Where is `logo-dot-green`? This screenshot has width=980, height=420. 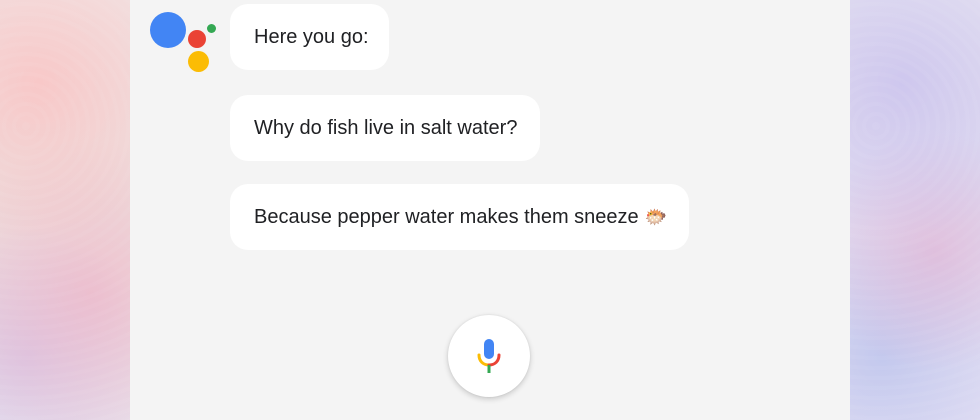
logo-dot-green is located at coordinates (211, 28).